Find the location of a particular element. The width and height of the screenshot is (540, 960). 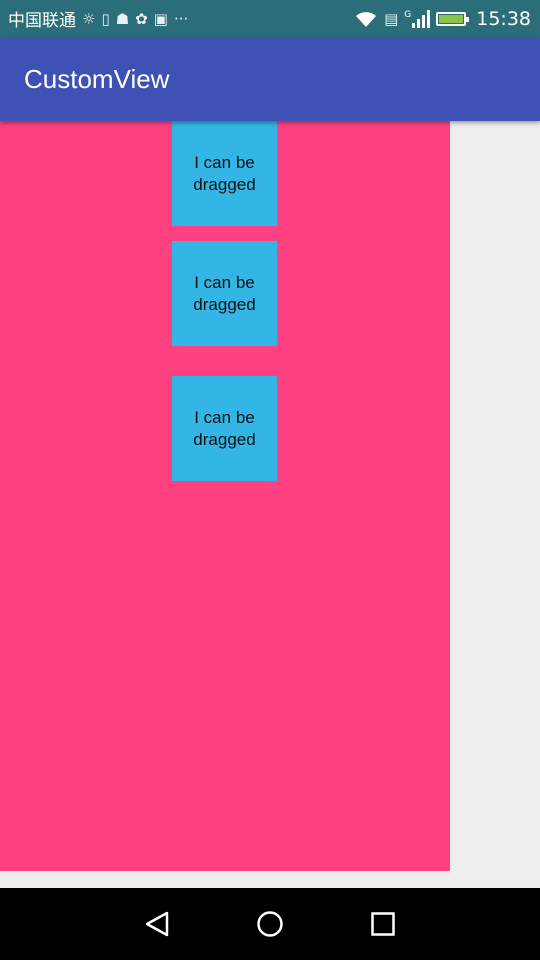

sim-icon: ▯ is located at coordinates (105, 18).